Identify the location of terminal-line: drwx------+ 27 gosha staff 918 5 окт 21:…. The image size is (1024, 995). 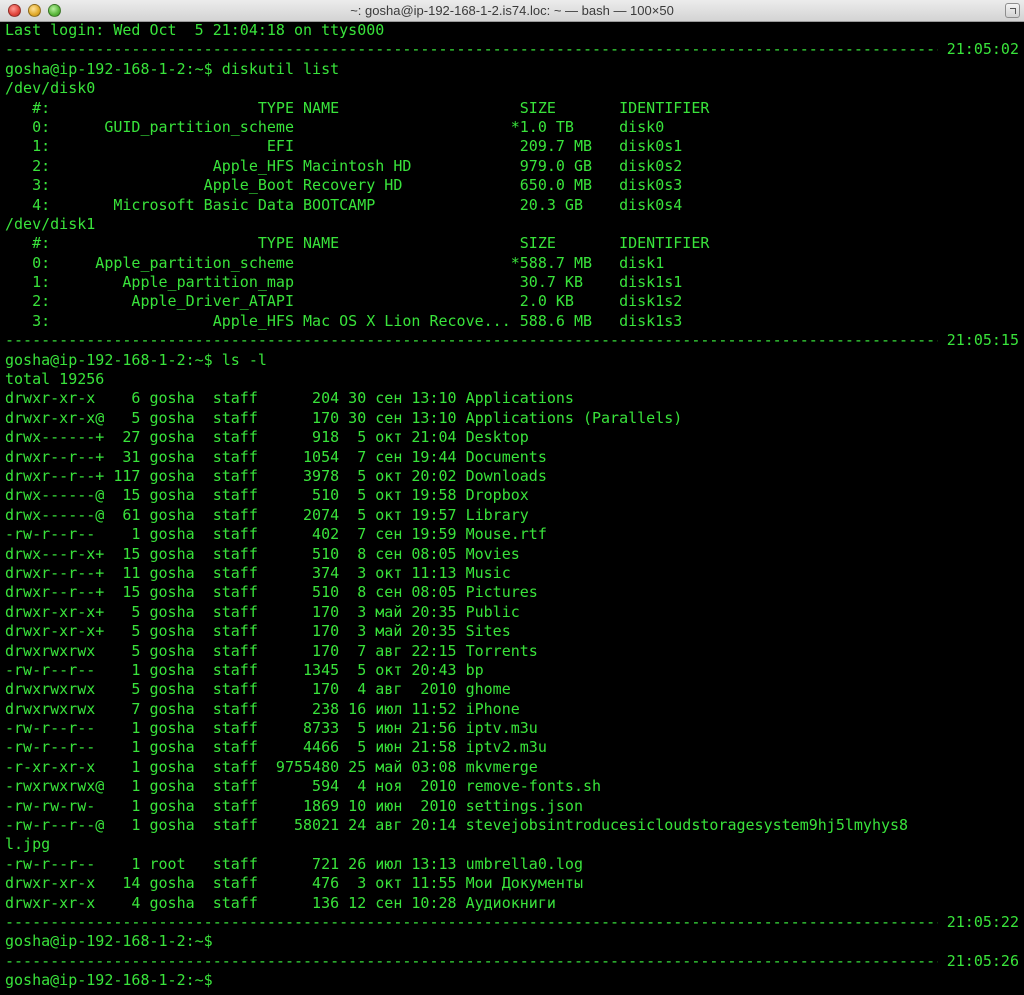
(267, 437).